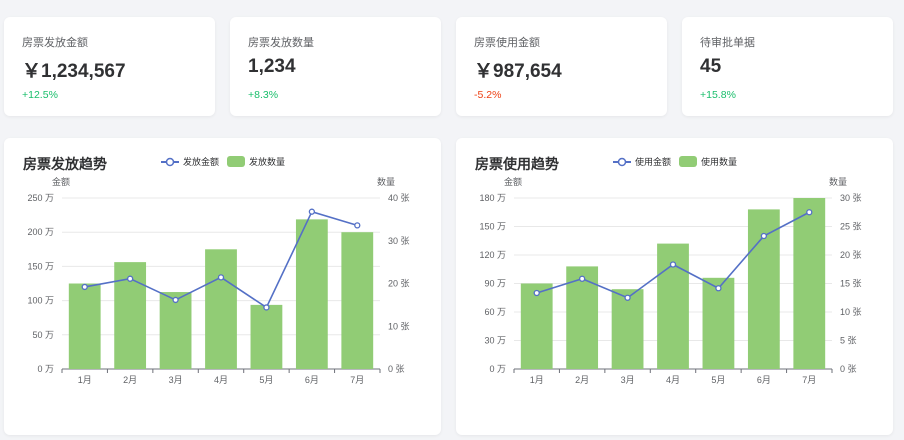 The image size is (904, 440). Describe the element at coordinates (727, 43) in the screenshot. I see `stat-label: 待审批单据` at that location.